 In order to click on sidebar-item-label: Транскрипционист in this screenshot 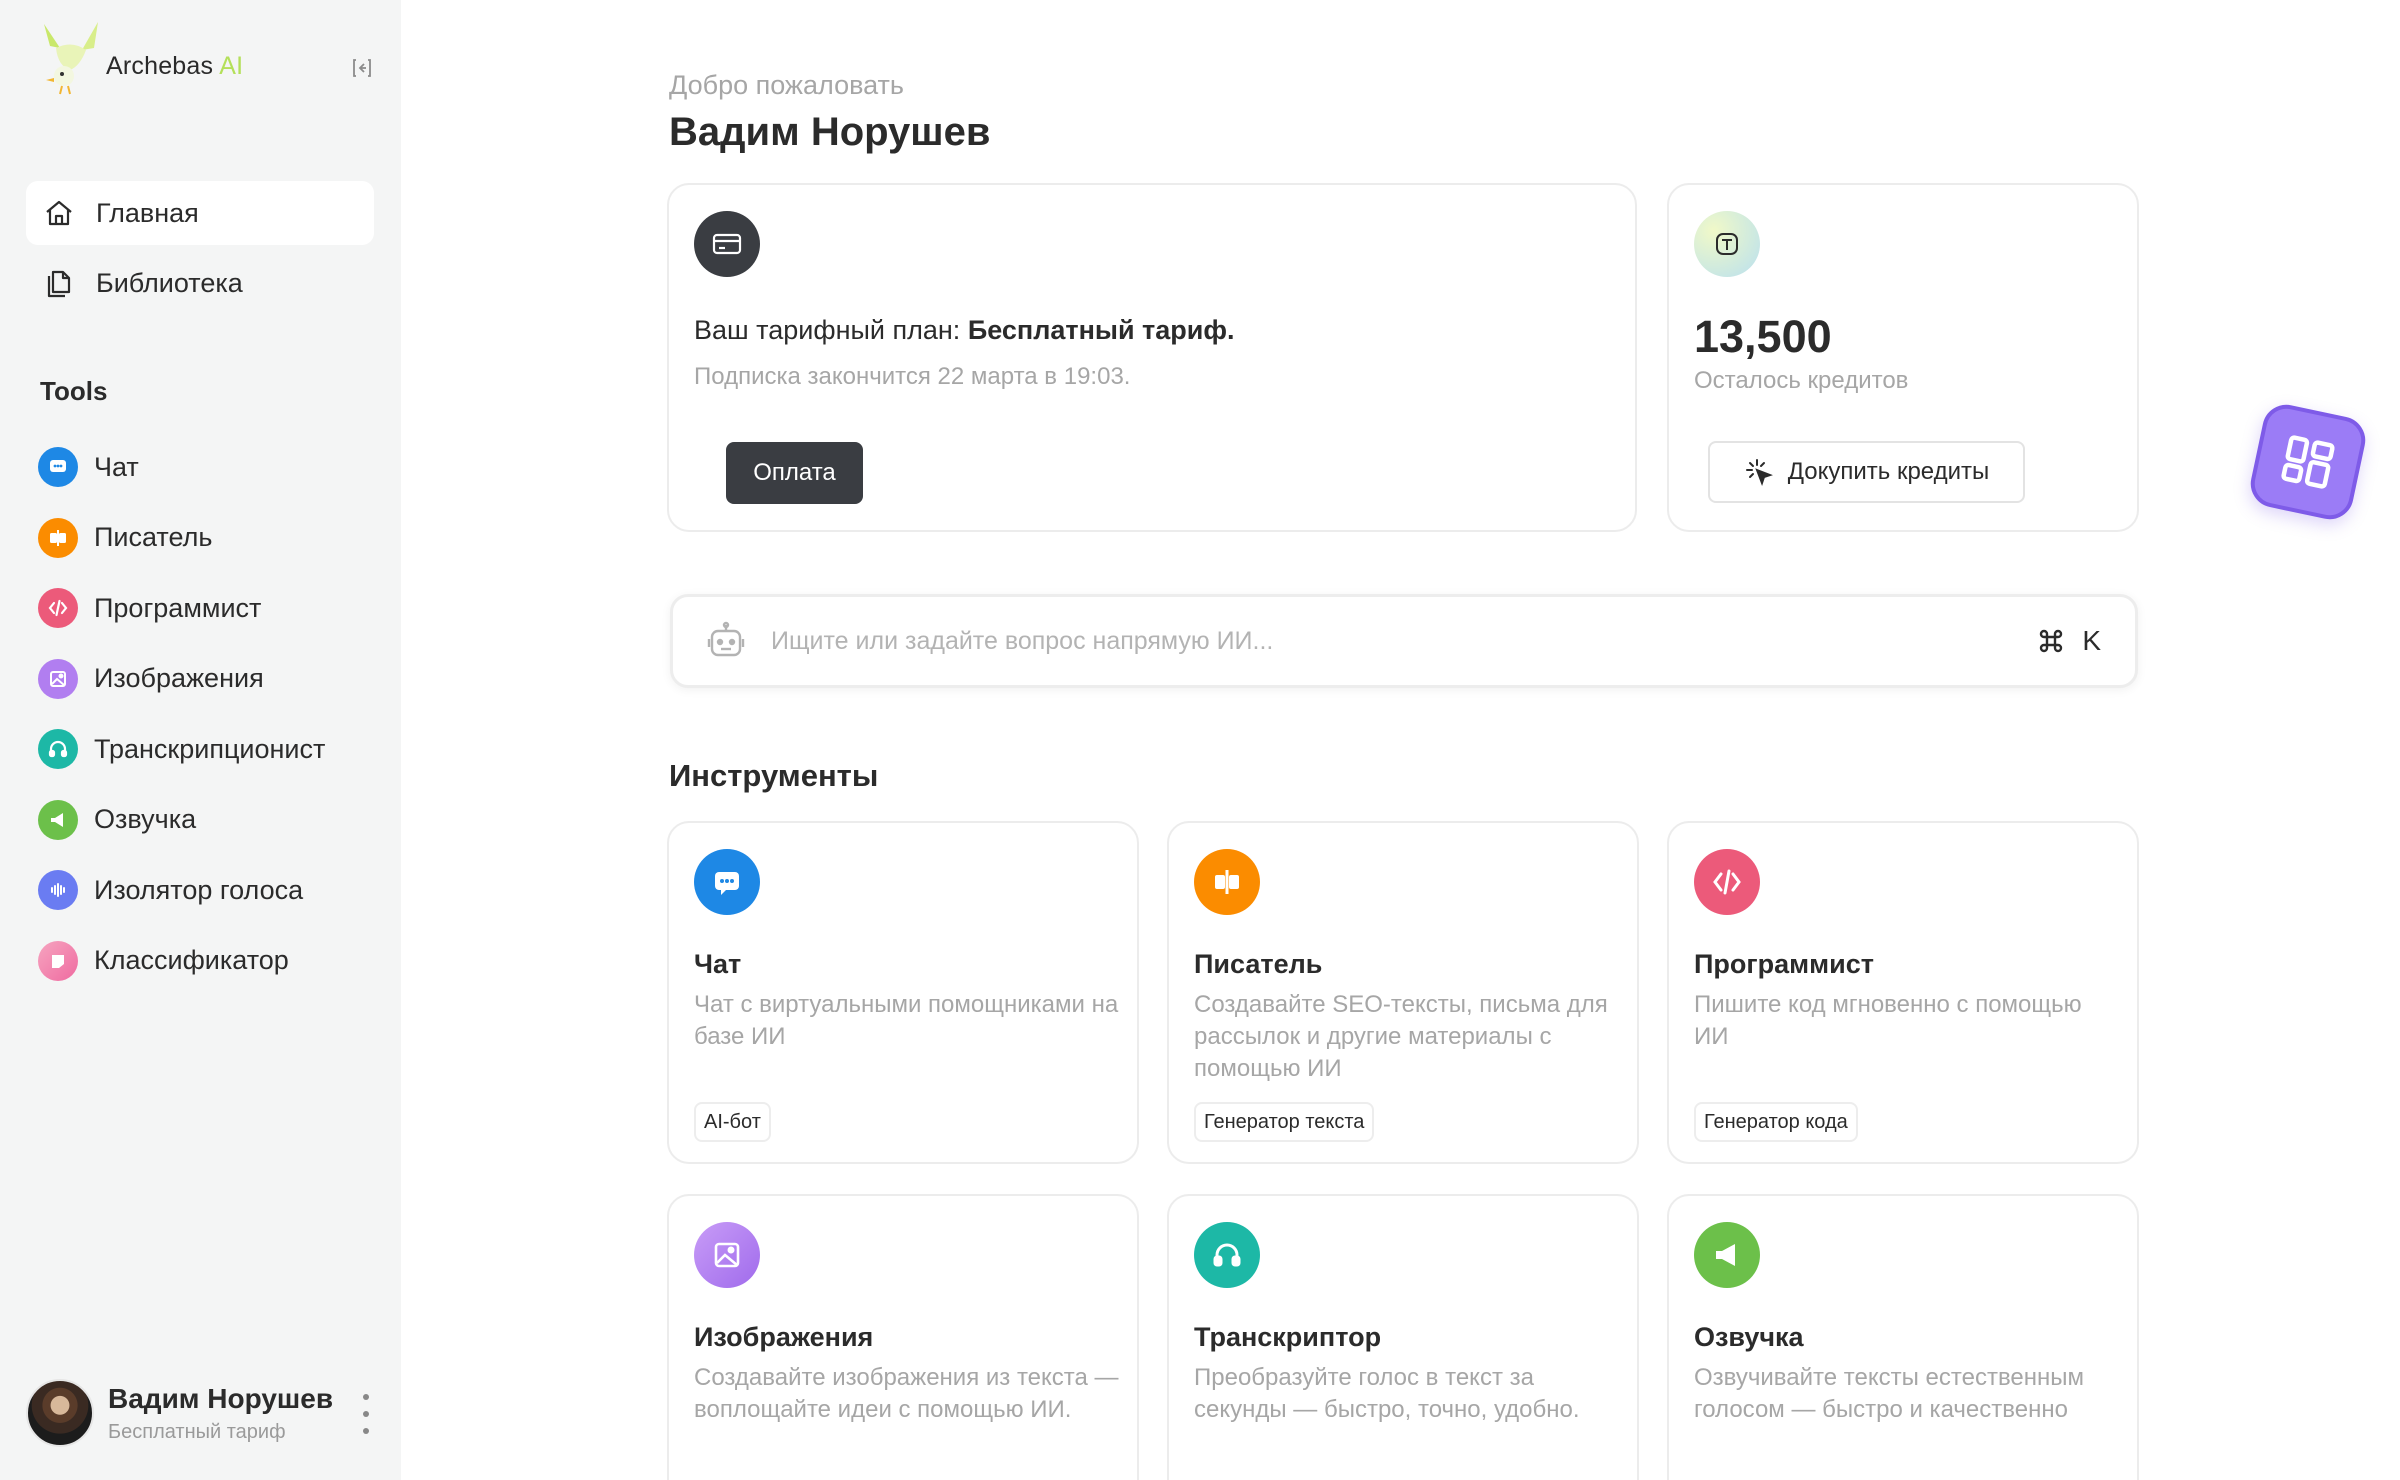, I will do `click(210, 748)`.